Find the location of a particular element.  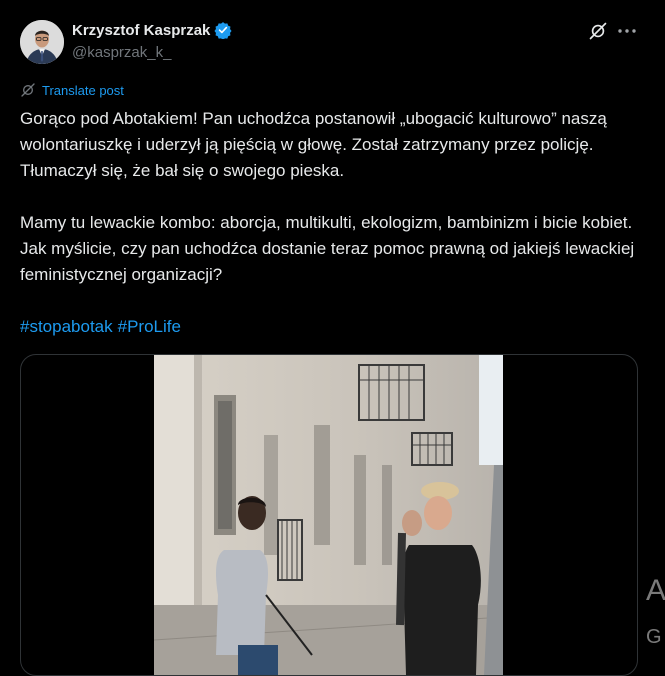

grok-icon is located at coordinates (598, 31).